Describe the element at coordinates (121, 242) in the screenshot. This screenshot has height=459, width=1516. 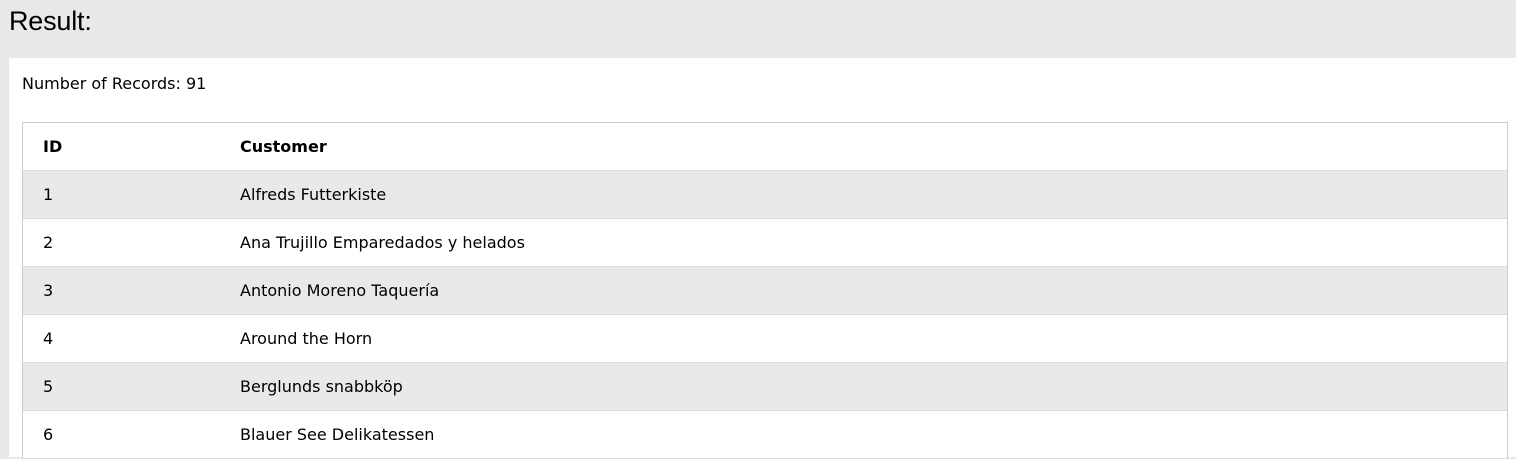
I see `cell-id: 2` at that location.